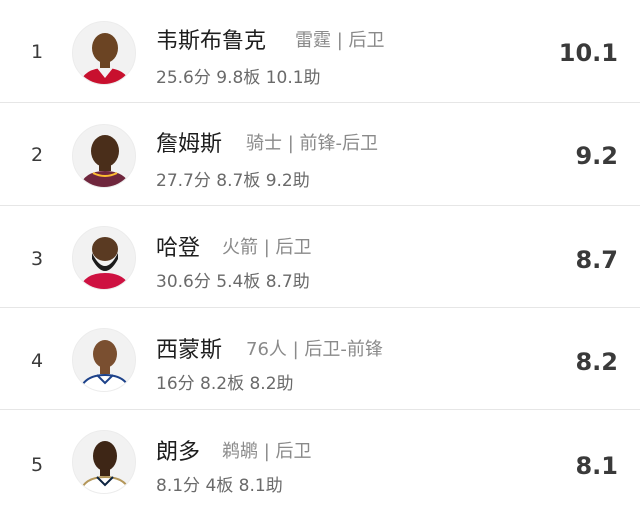 The image size is (640, 512). Describe the element at coordinates (314, 349) in the screenshot. I see `team-position: 76人 | 后卫-前锋` at that location.